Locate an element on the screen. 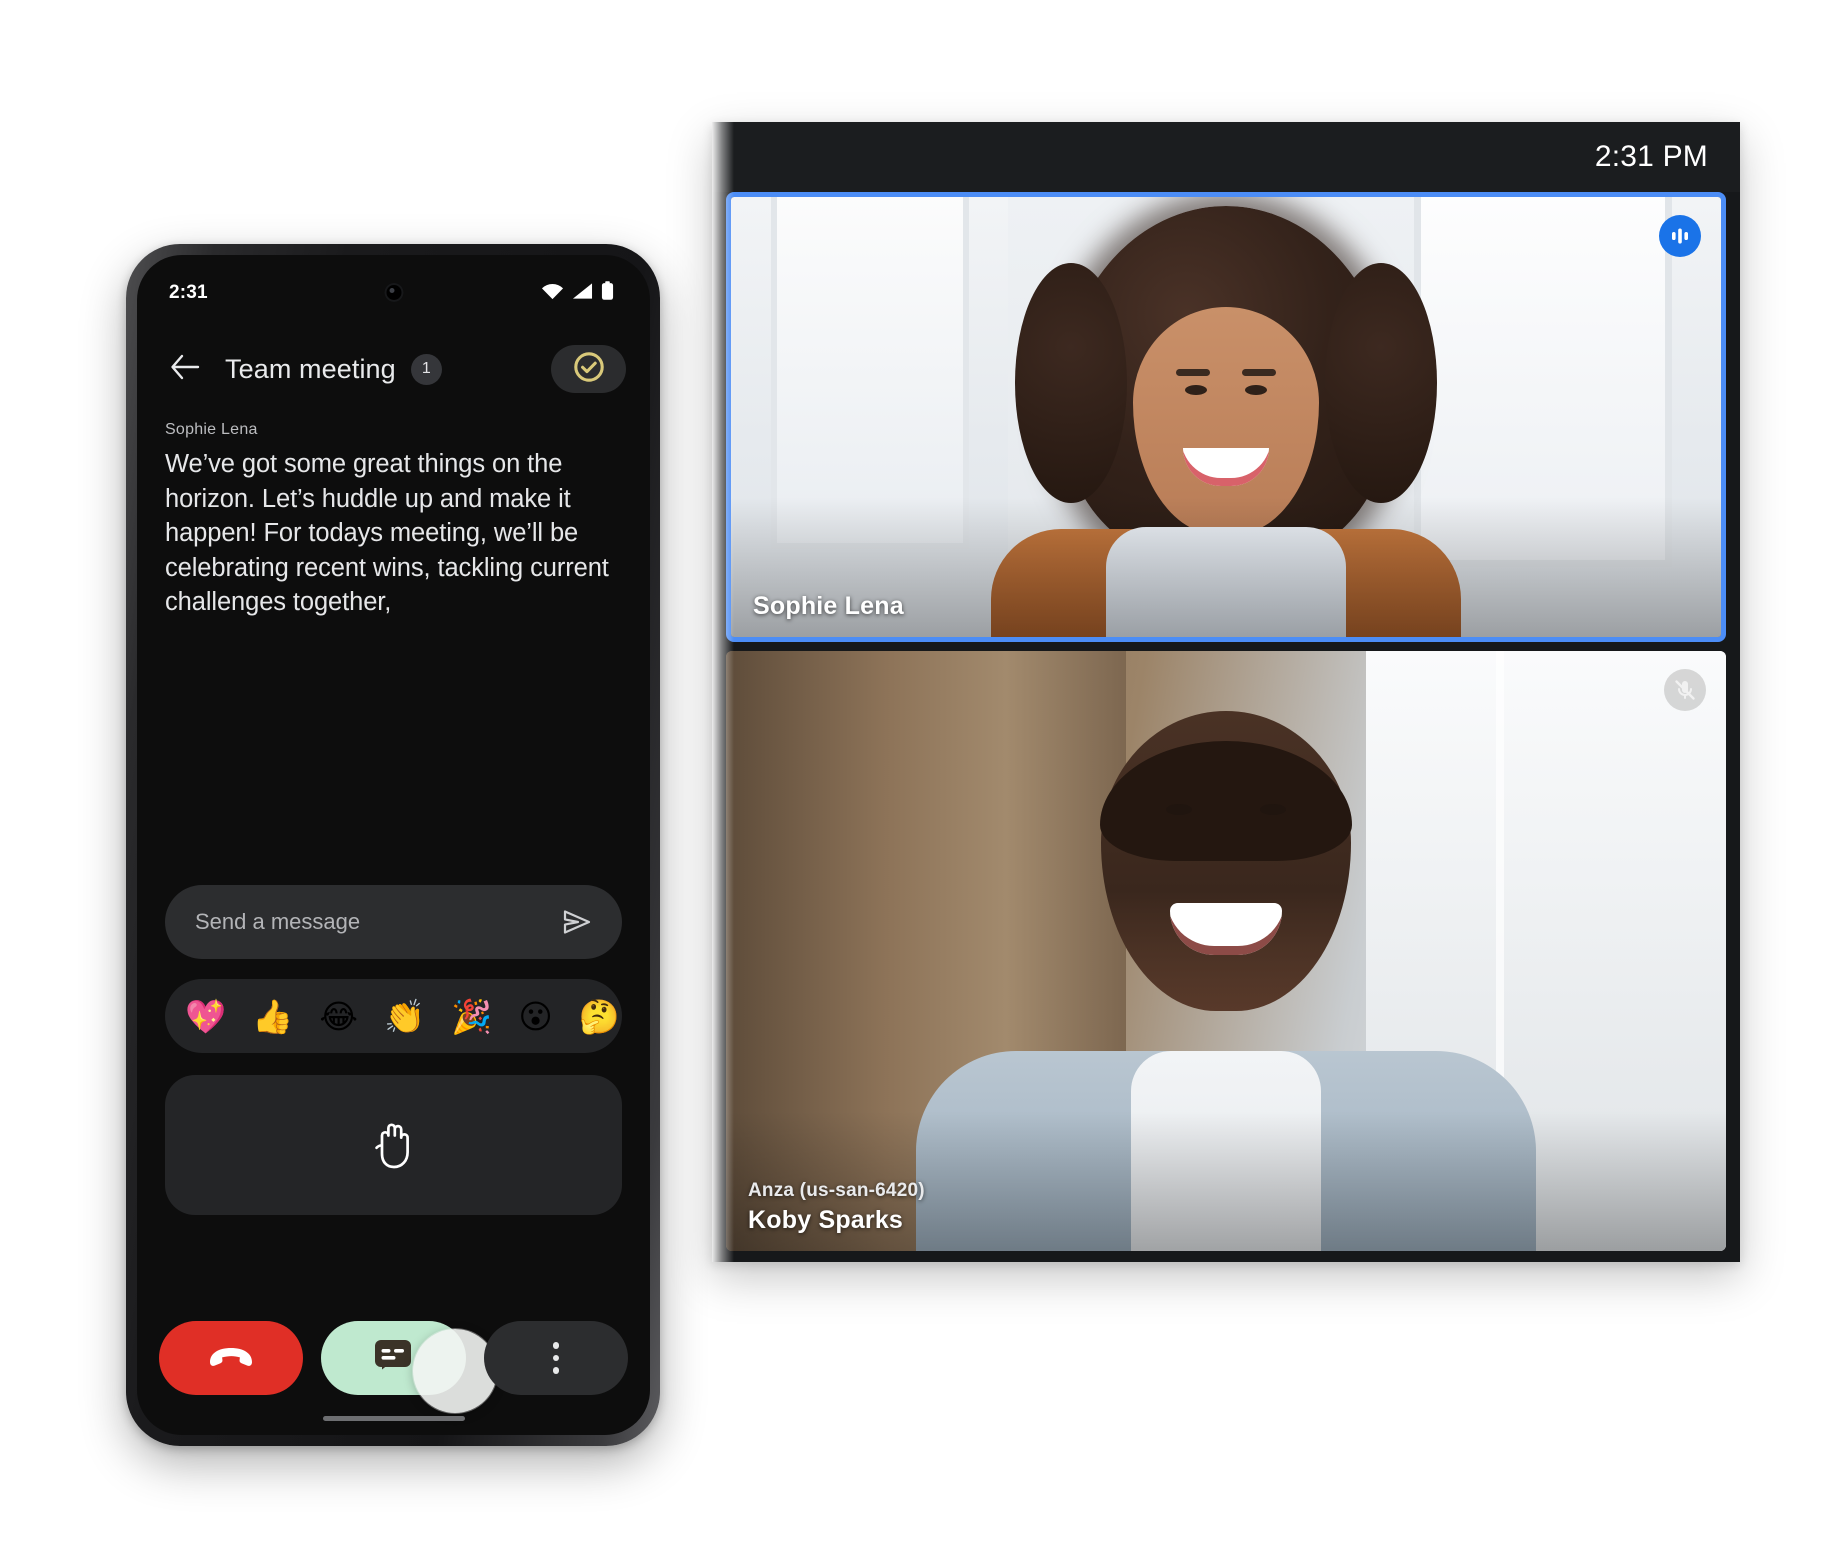  participant-count-badge: 1 is located at coordinates (426, 369).